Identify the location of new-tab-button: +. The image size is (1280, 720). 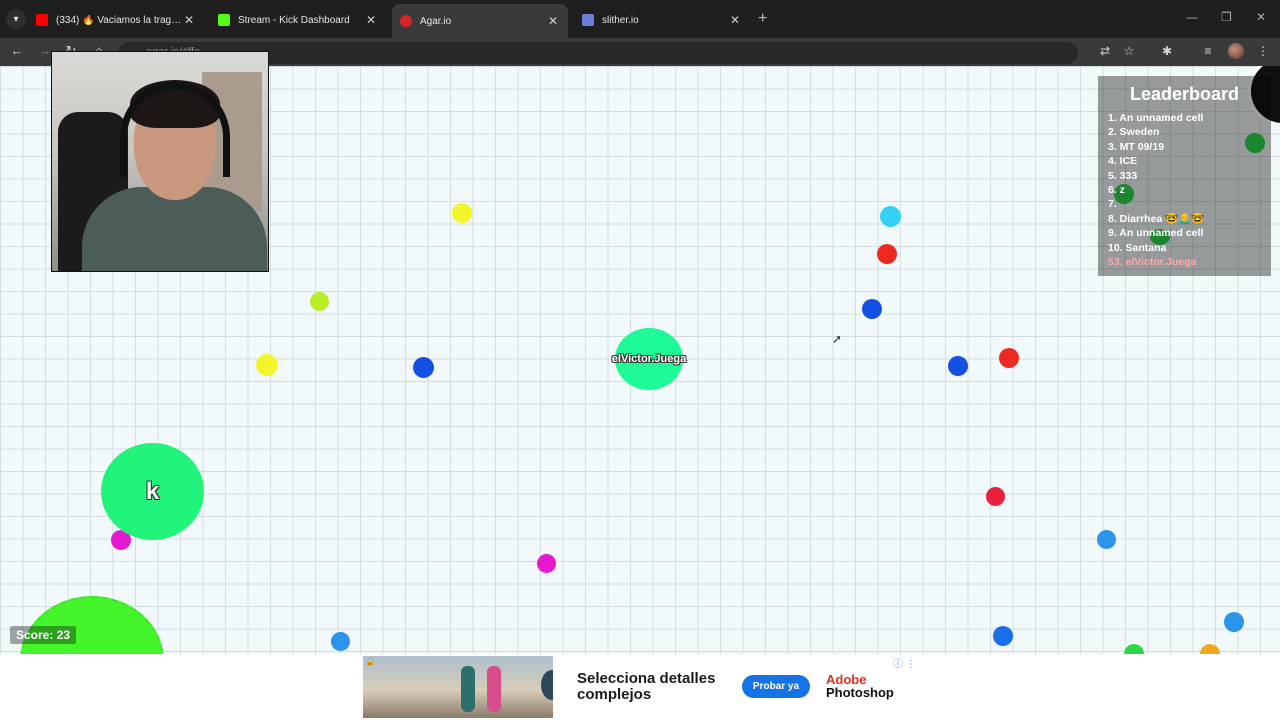
(762, 19).